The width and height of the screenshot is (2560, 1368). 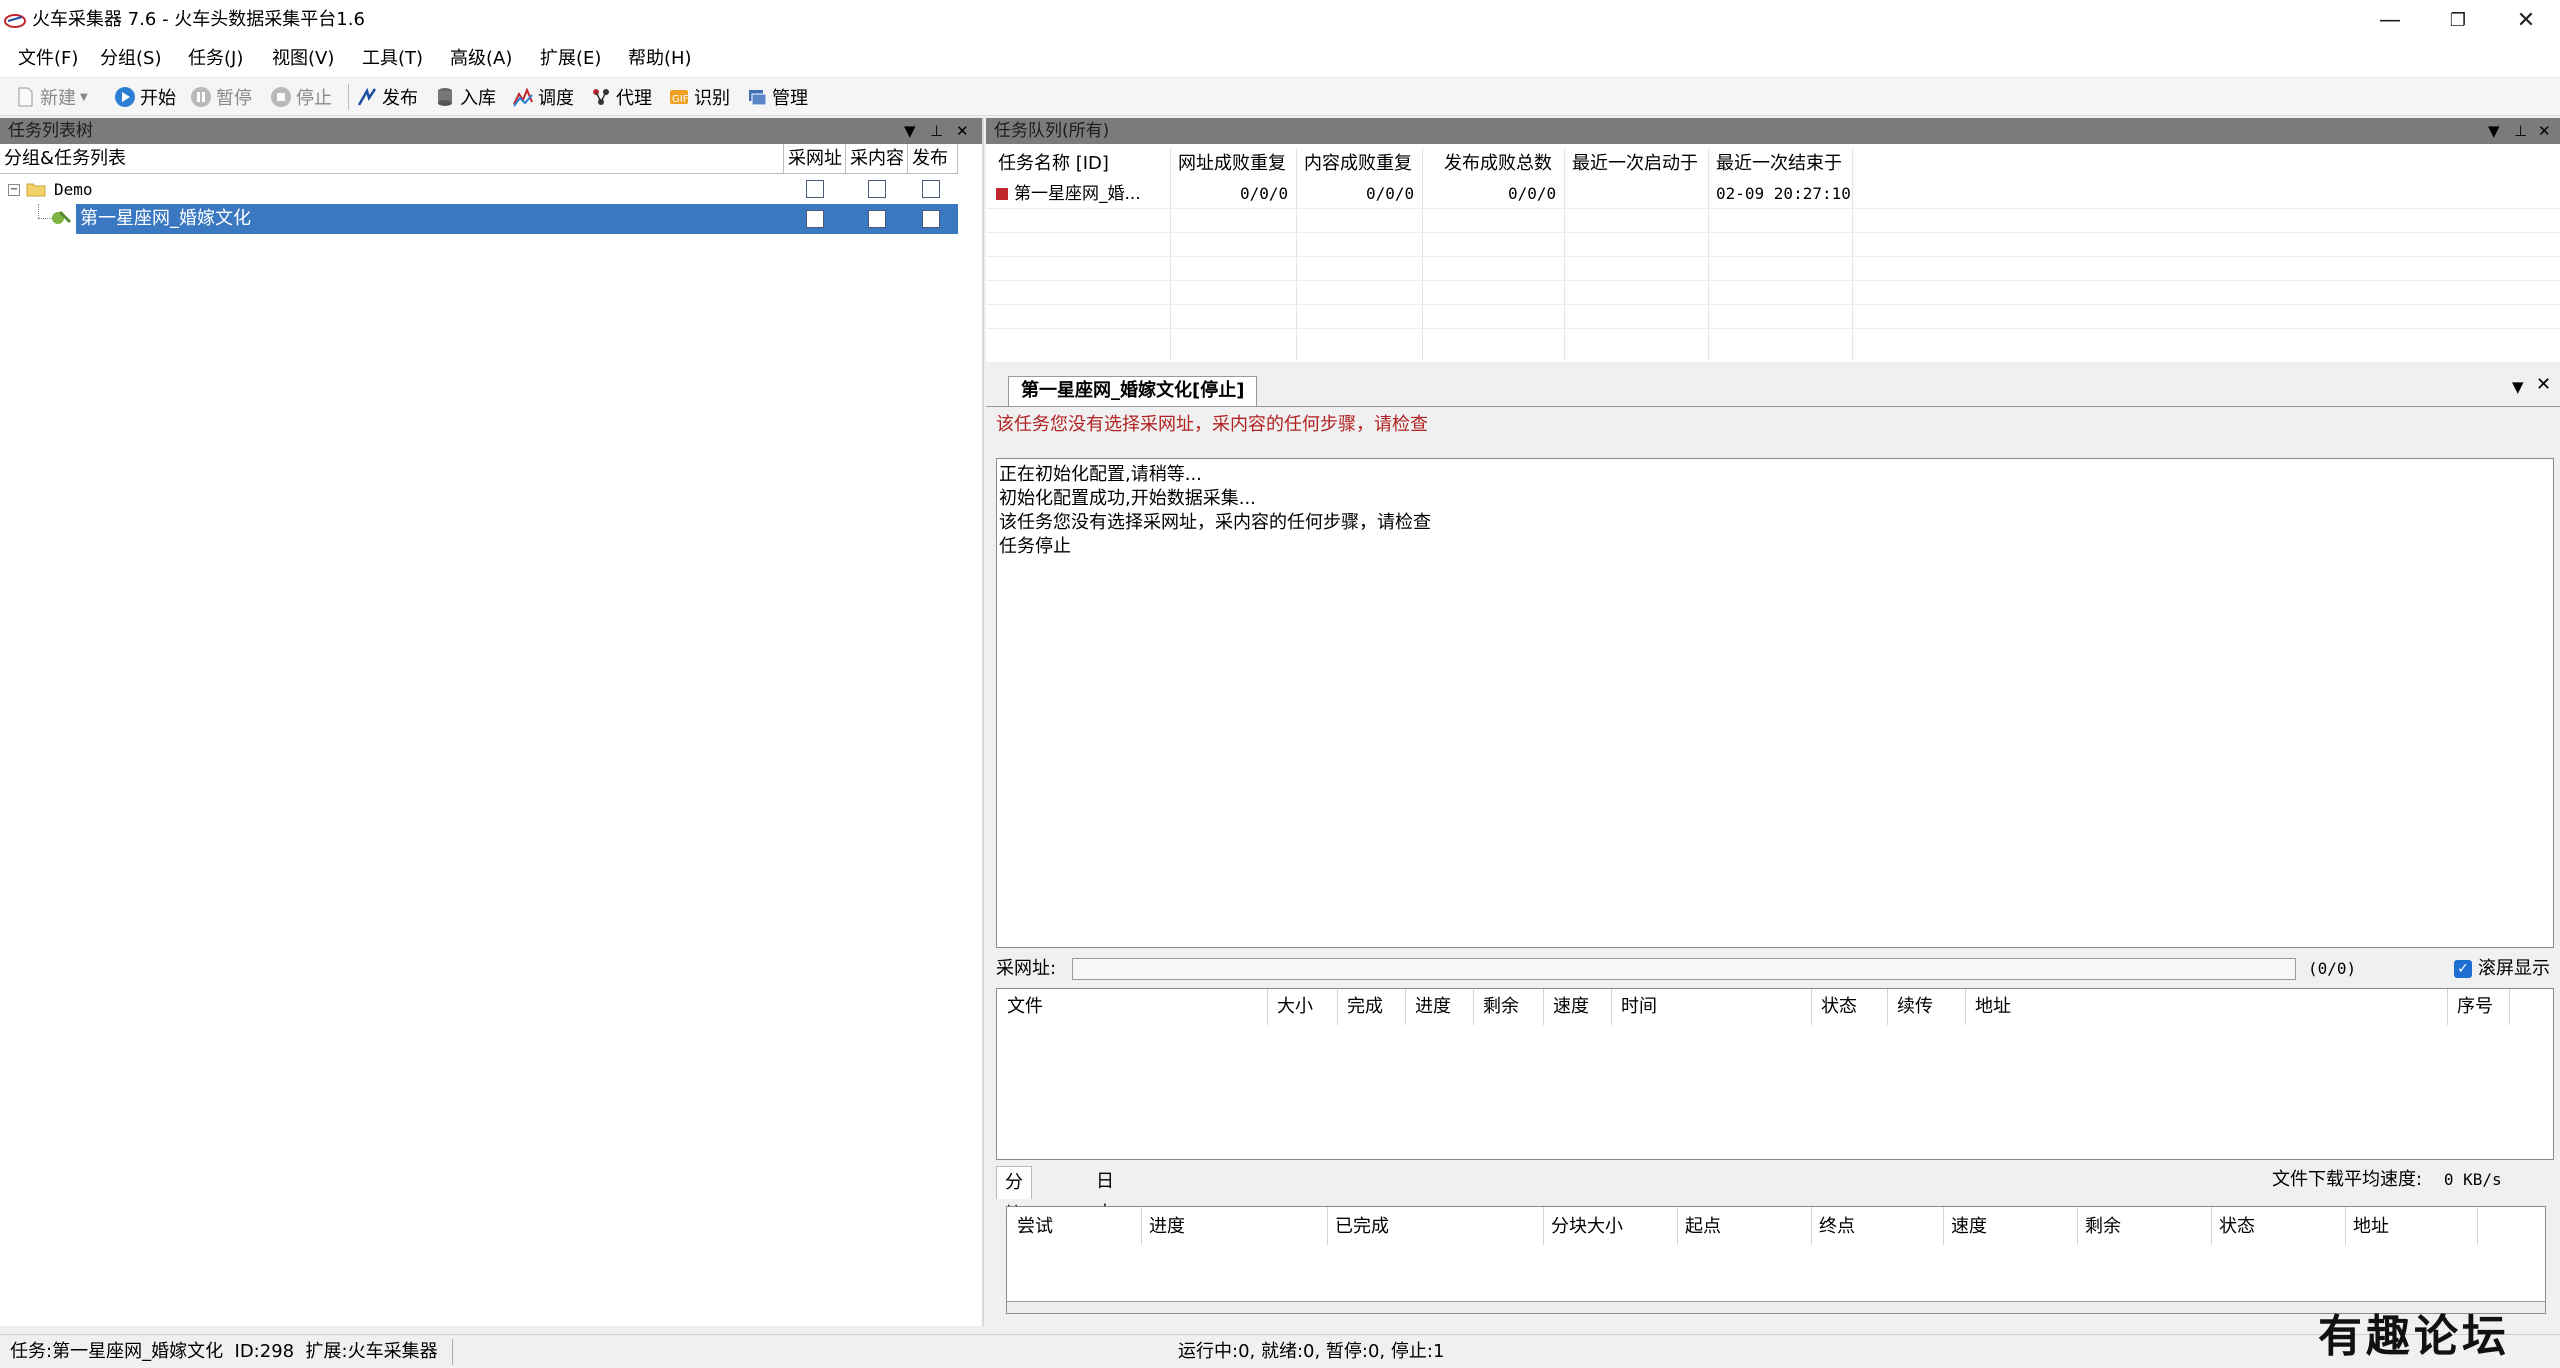 I want to click on file-download-table: 文件 大小 完成 进度 剩余 速度 时间 状态 续传 地址 序号, so click(x=1775, y=1074).